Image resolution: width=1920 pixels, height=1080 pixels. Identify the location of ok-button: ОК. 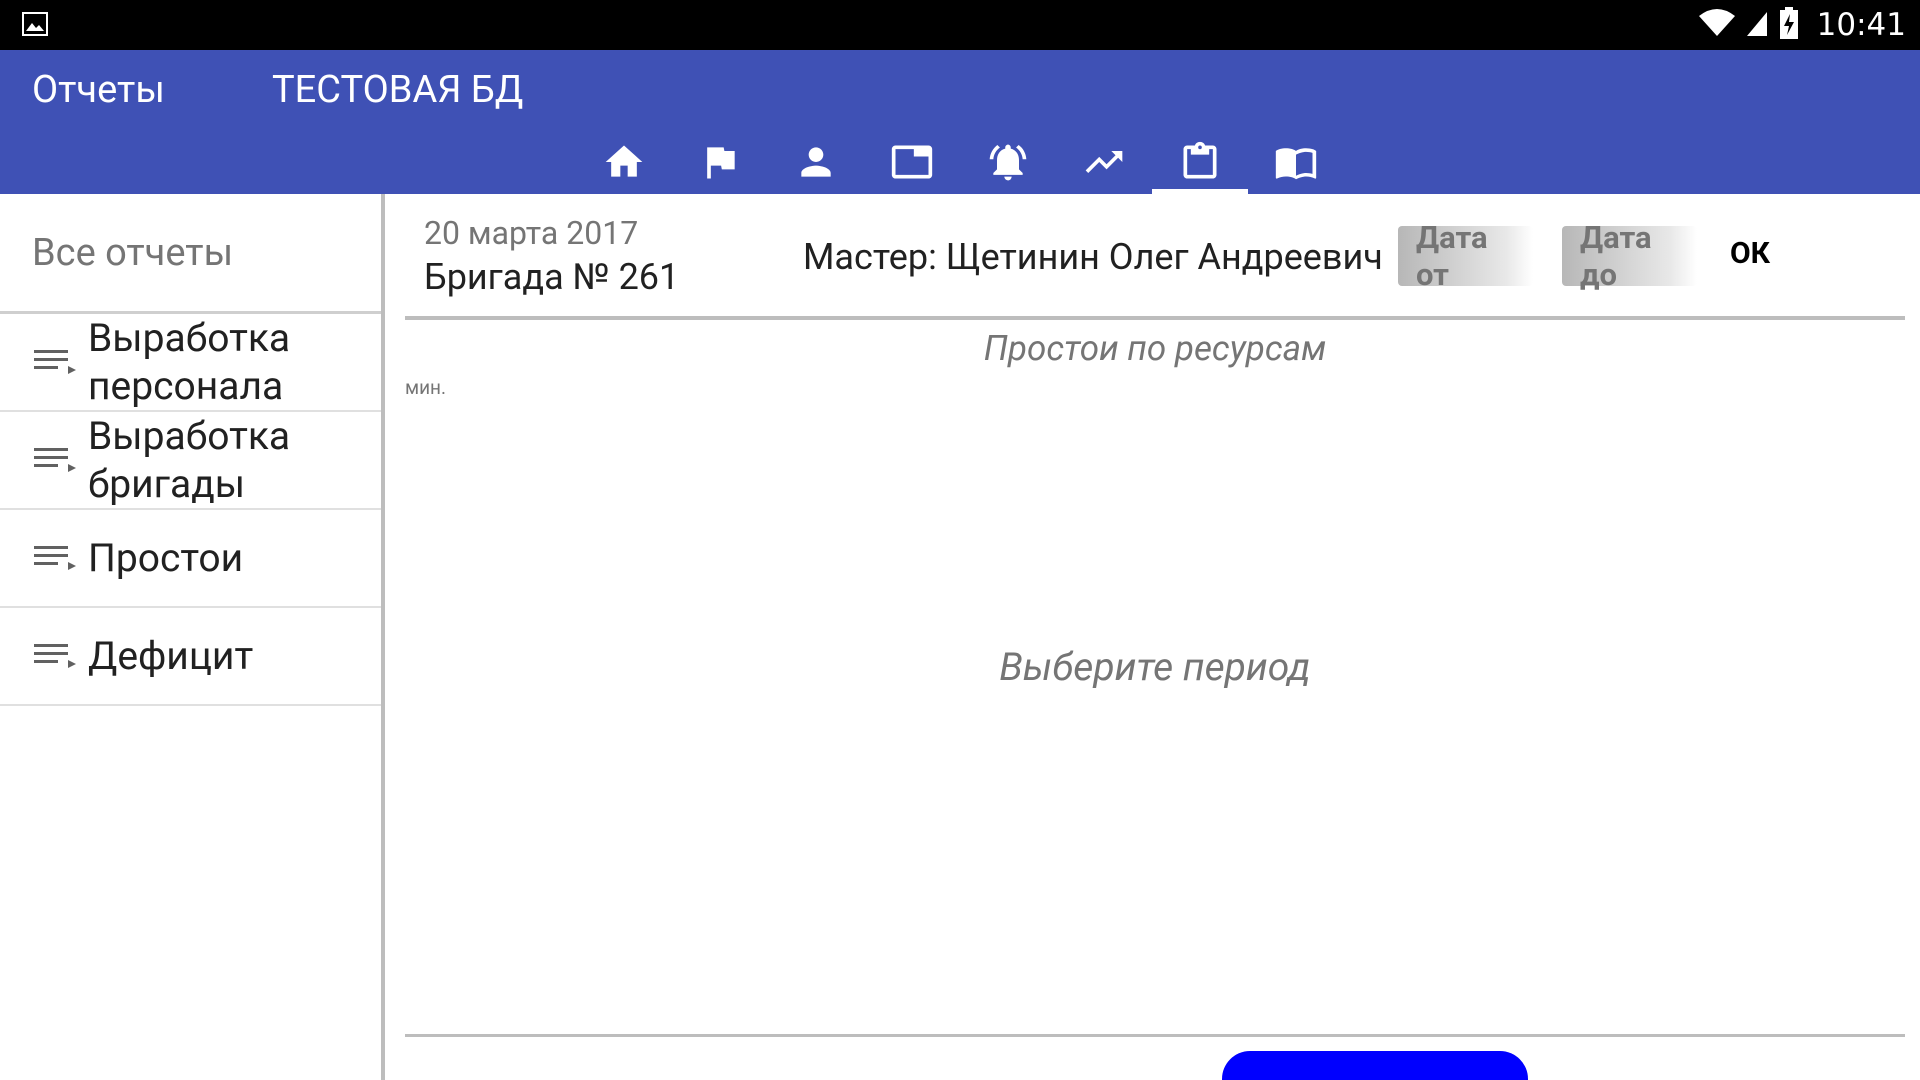
(1750, 253).